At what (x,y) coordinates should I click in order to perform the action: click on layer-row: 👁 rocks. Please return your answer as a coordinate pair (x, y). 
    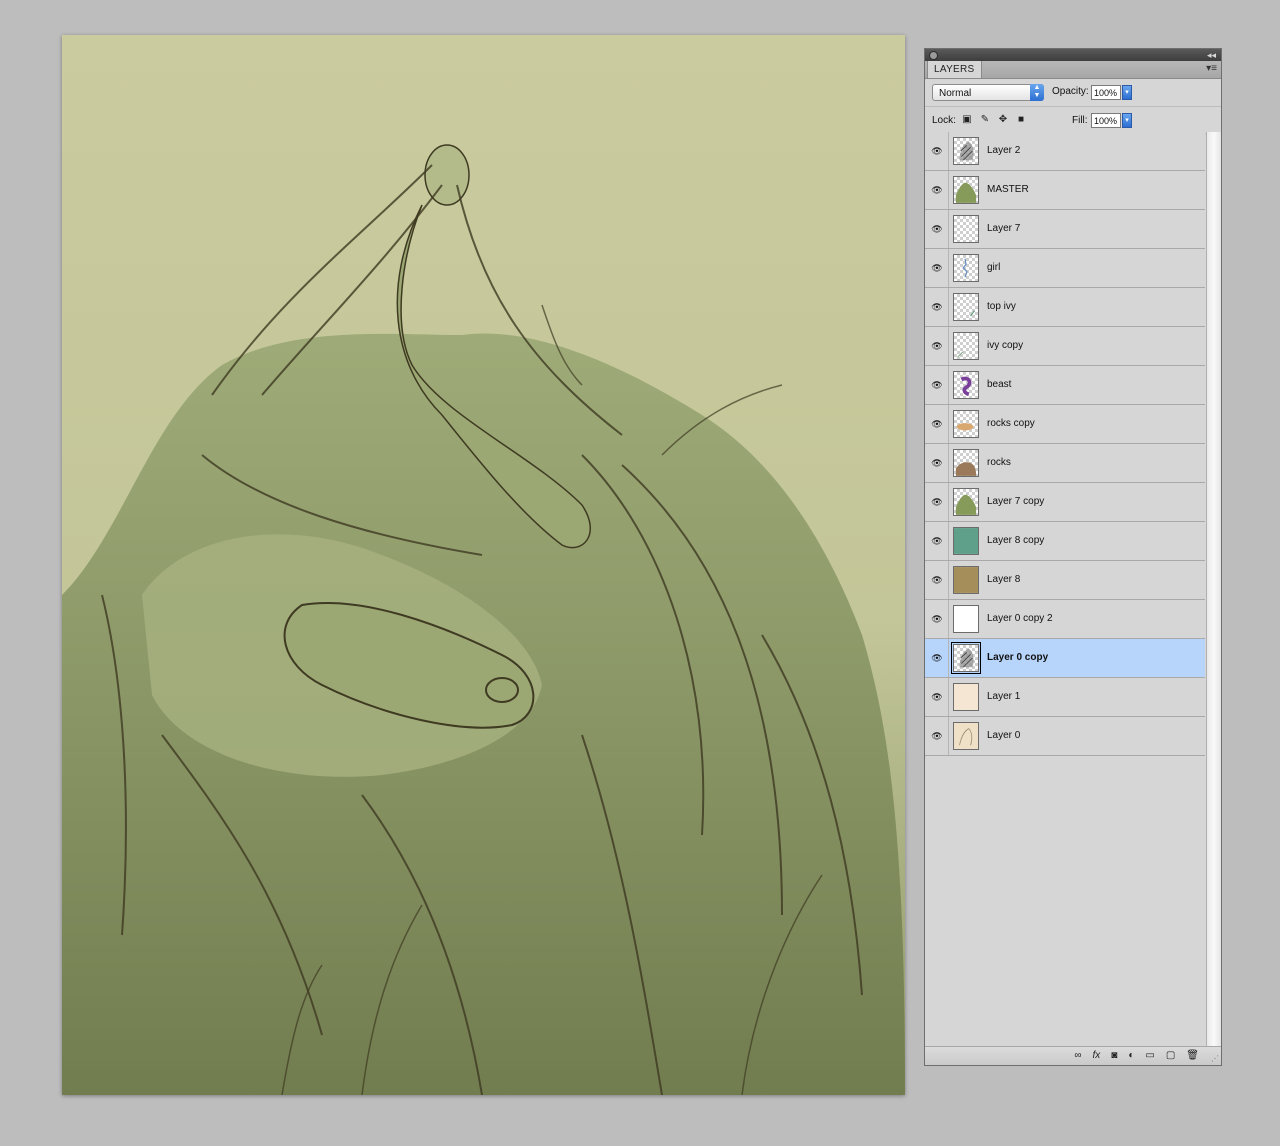
    Looking at the image, I should click on (1065, 463).